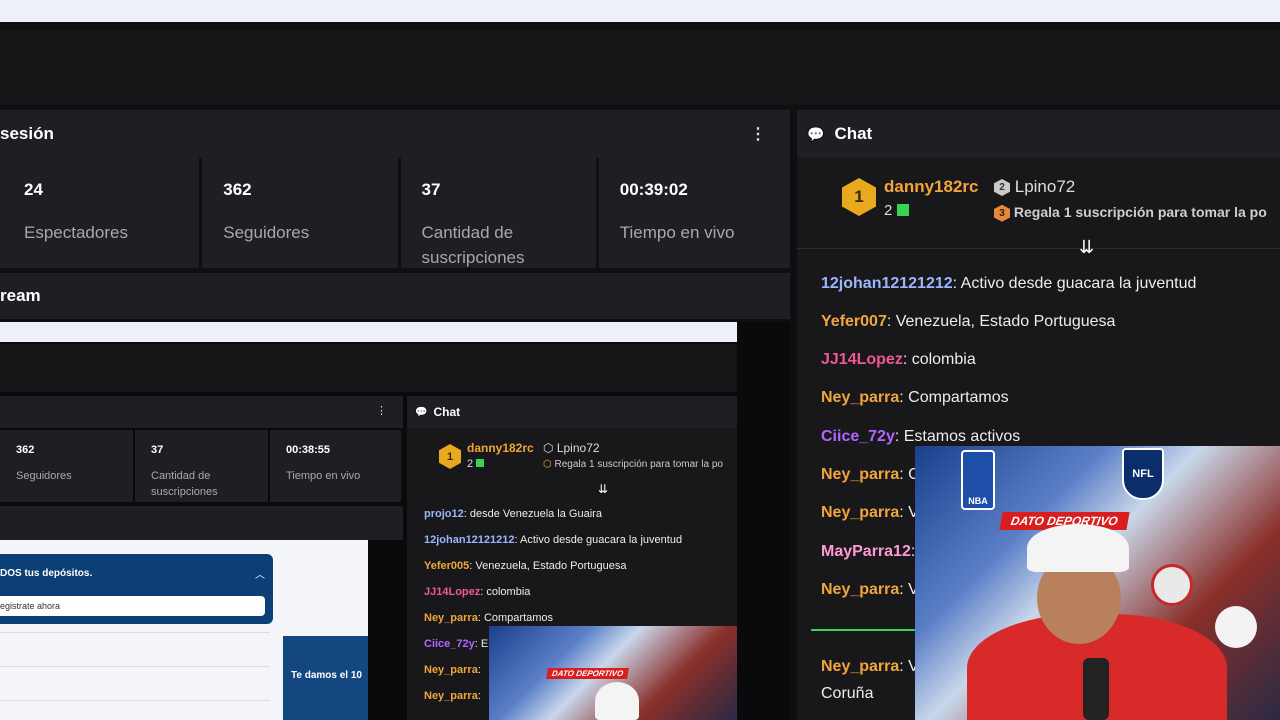 The width and height of the screenshot is (1280, 720). I want to click on nested-leader-second: ⬡ Lpino72, so click(571, 448).